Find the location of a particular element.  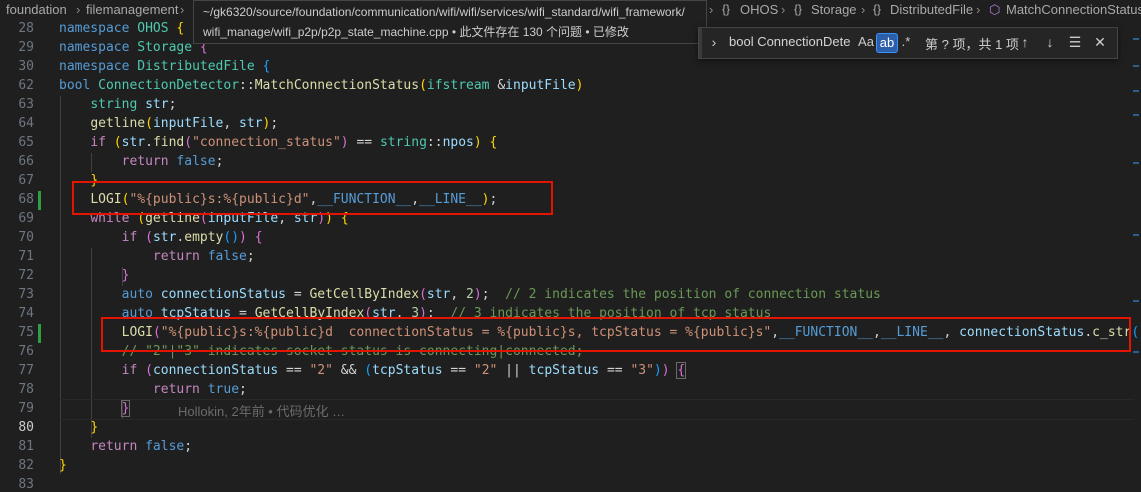

line-number: 76 is located at coordinates (26, 351).